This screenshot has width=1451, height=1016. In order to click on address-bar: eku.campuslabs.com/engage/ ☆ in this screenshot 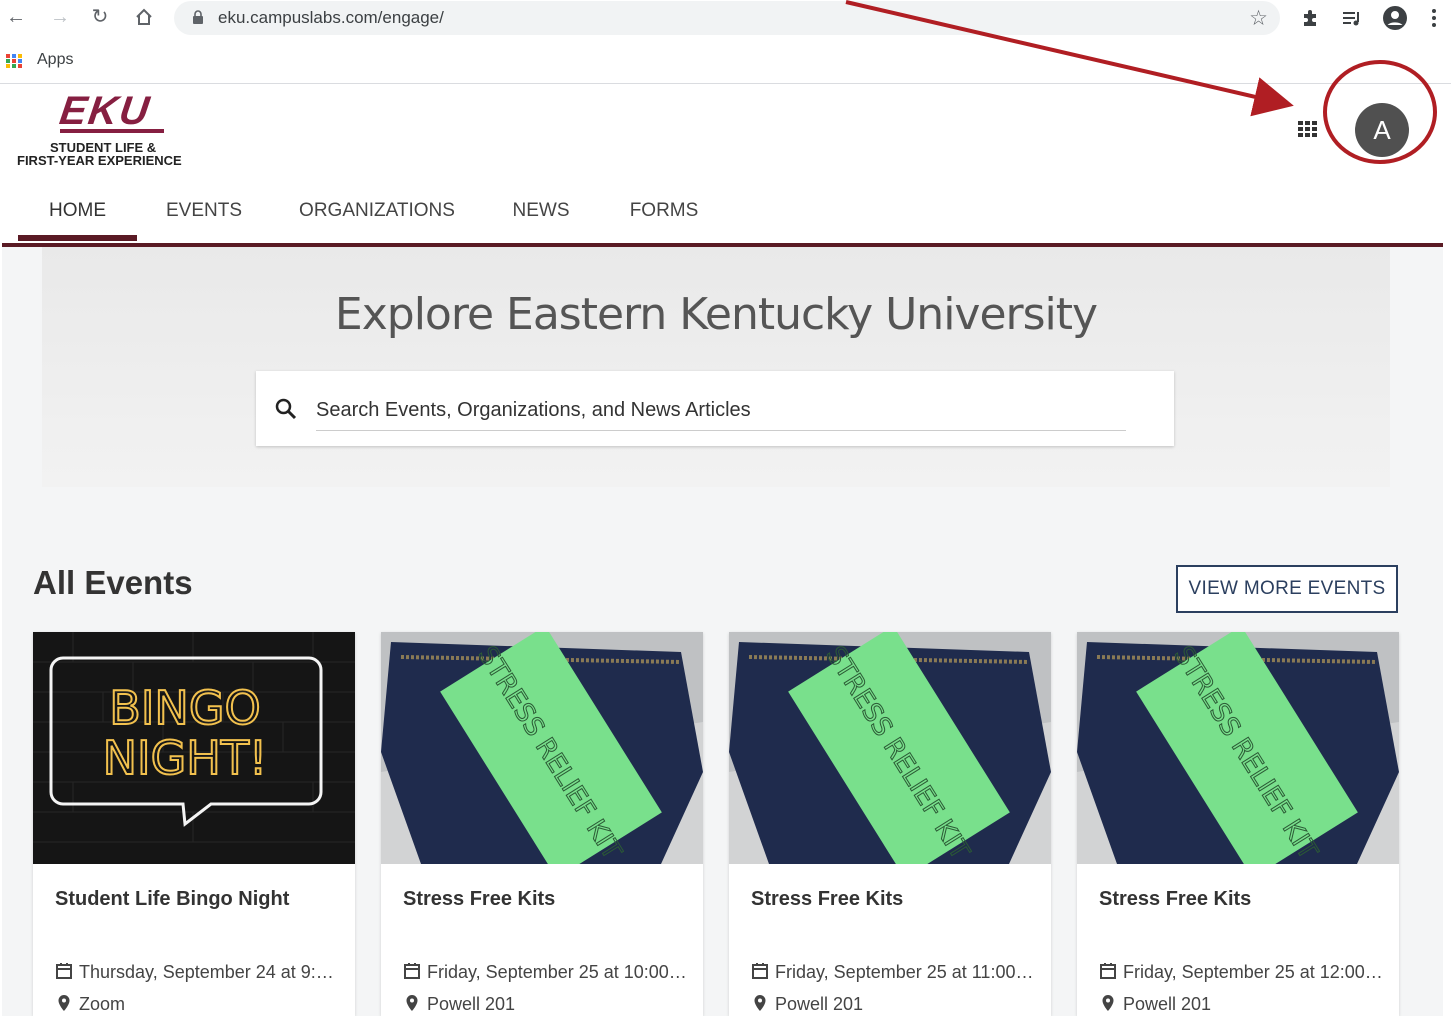, I will do `click(727, 18)`.